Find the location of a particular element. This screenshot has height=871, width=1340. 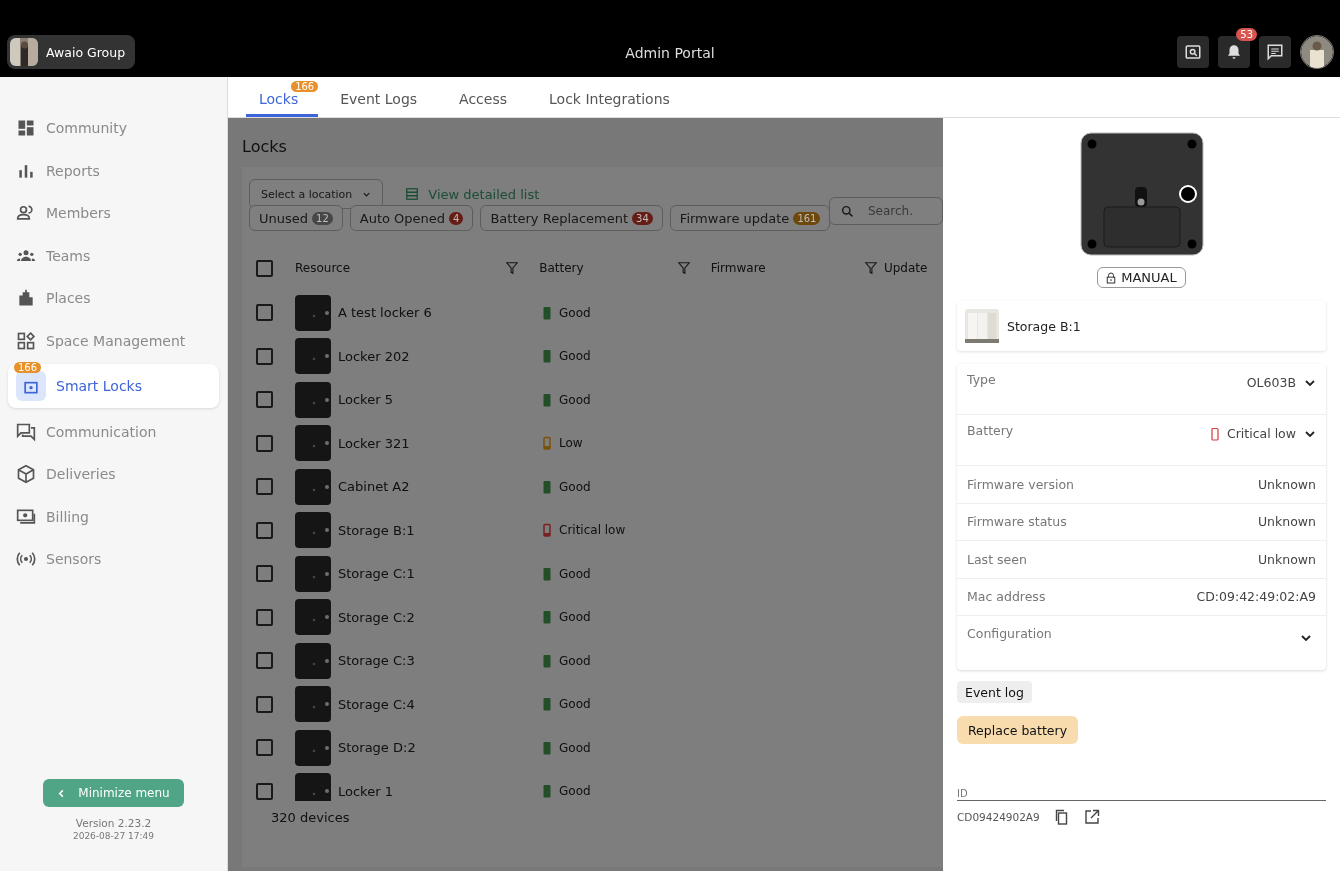

field-label: Firmware version is located at coordinates (1021, 484).